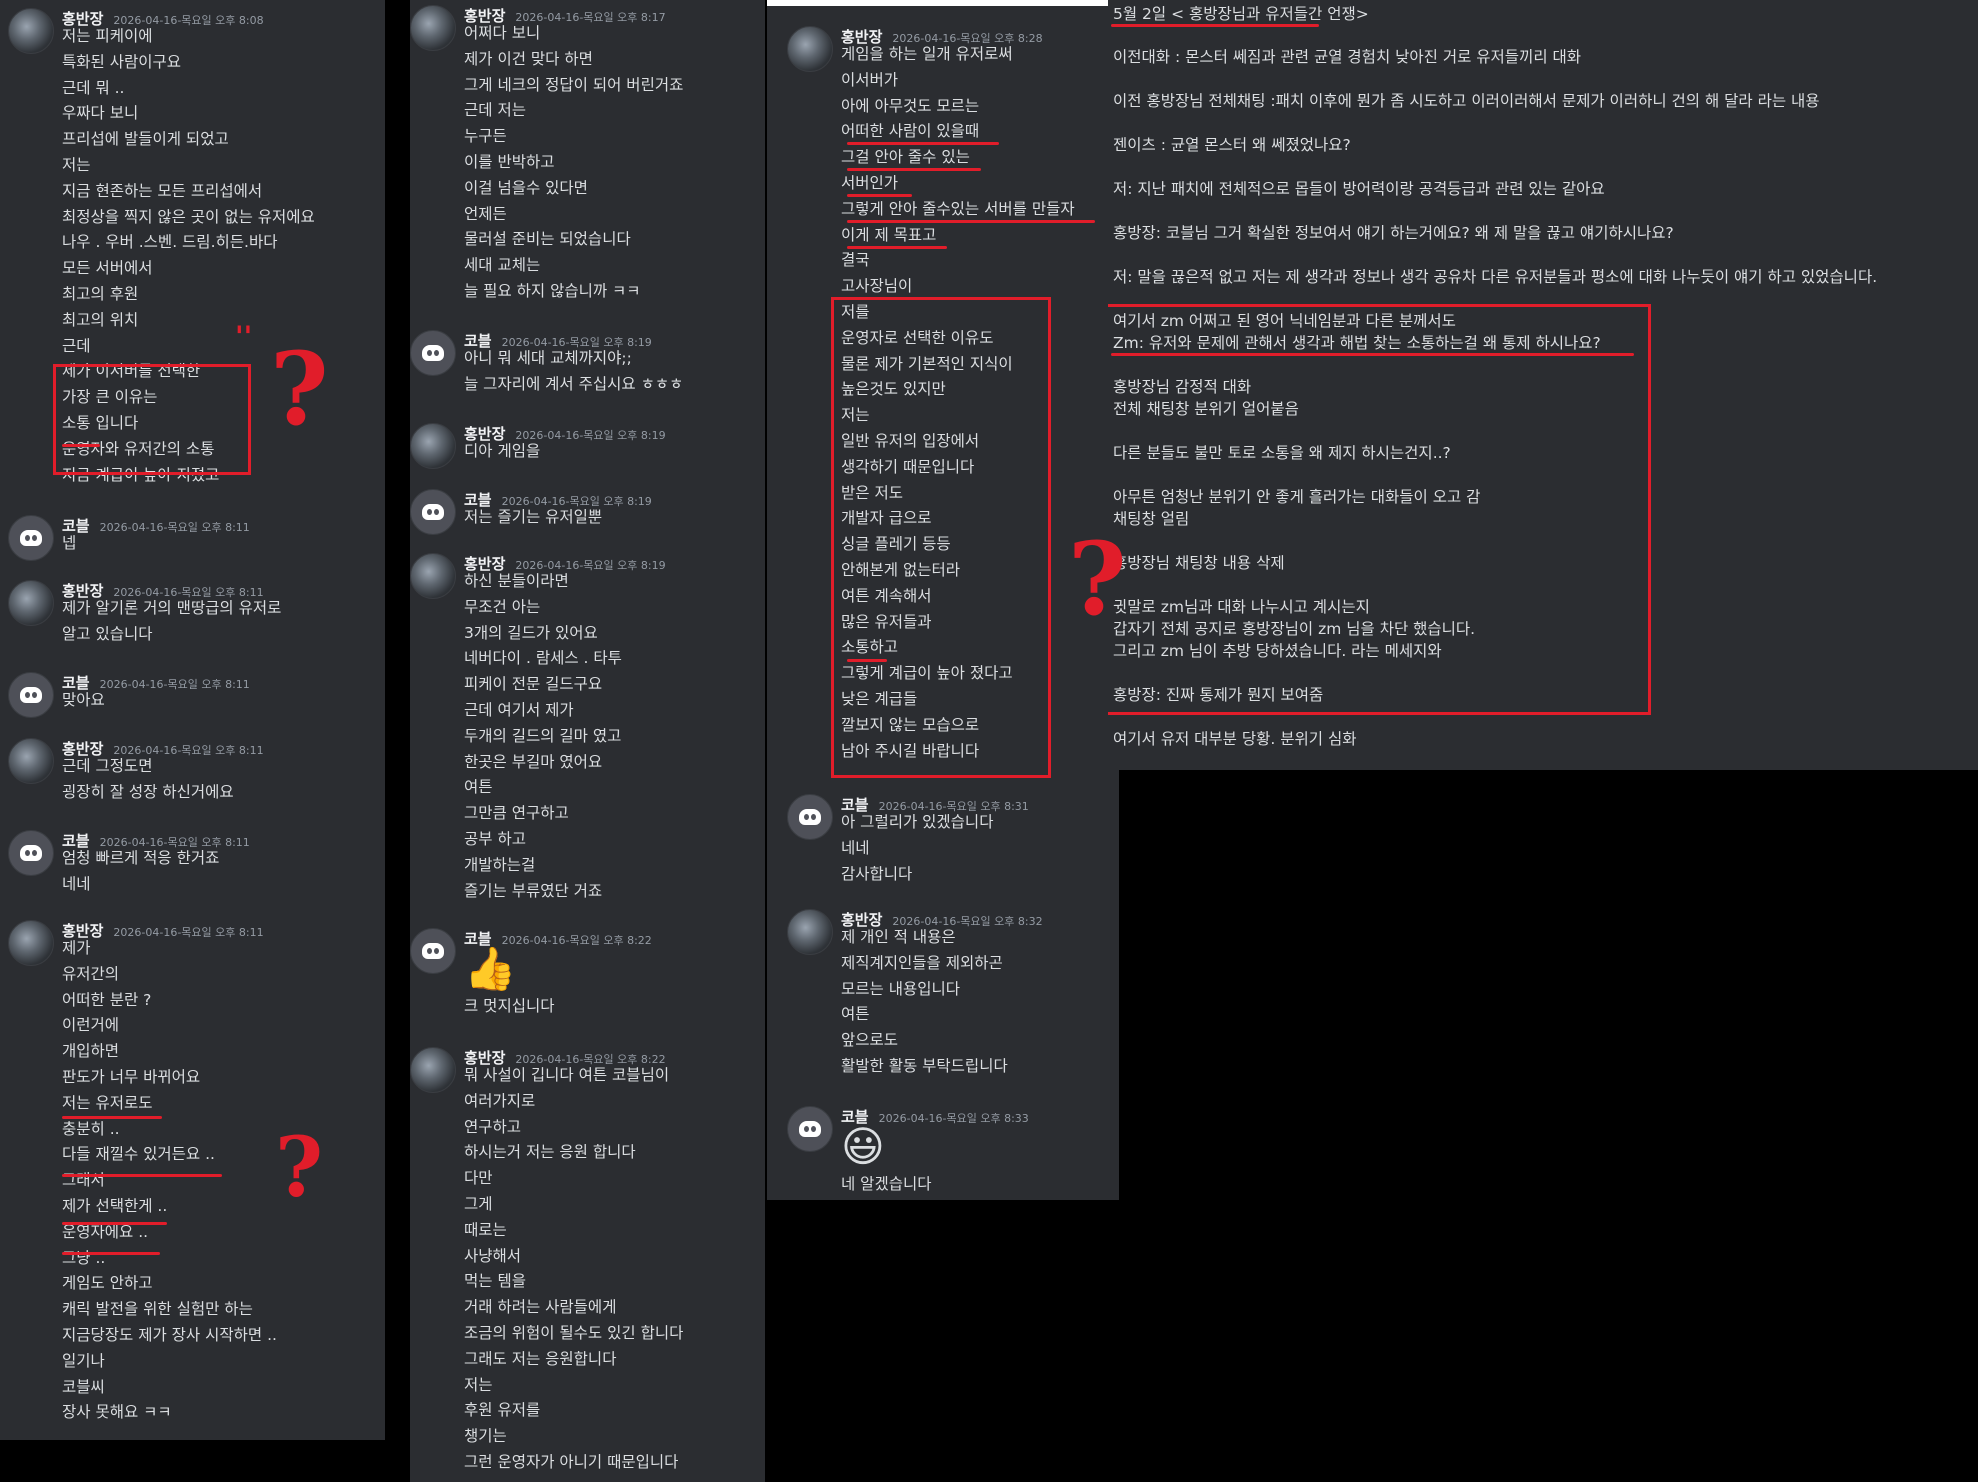 The width and height of the screenshot is (1978, 1482). Describe the element at coordinates (516, 581) in the screenshot. I see `message-line: 하신 분들이라면` at that location.